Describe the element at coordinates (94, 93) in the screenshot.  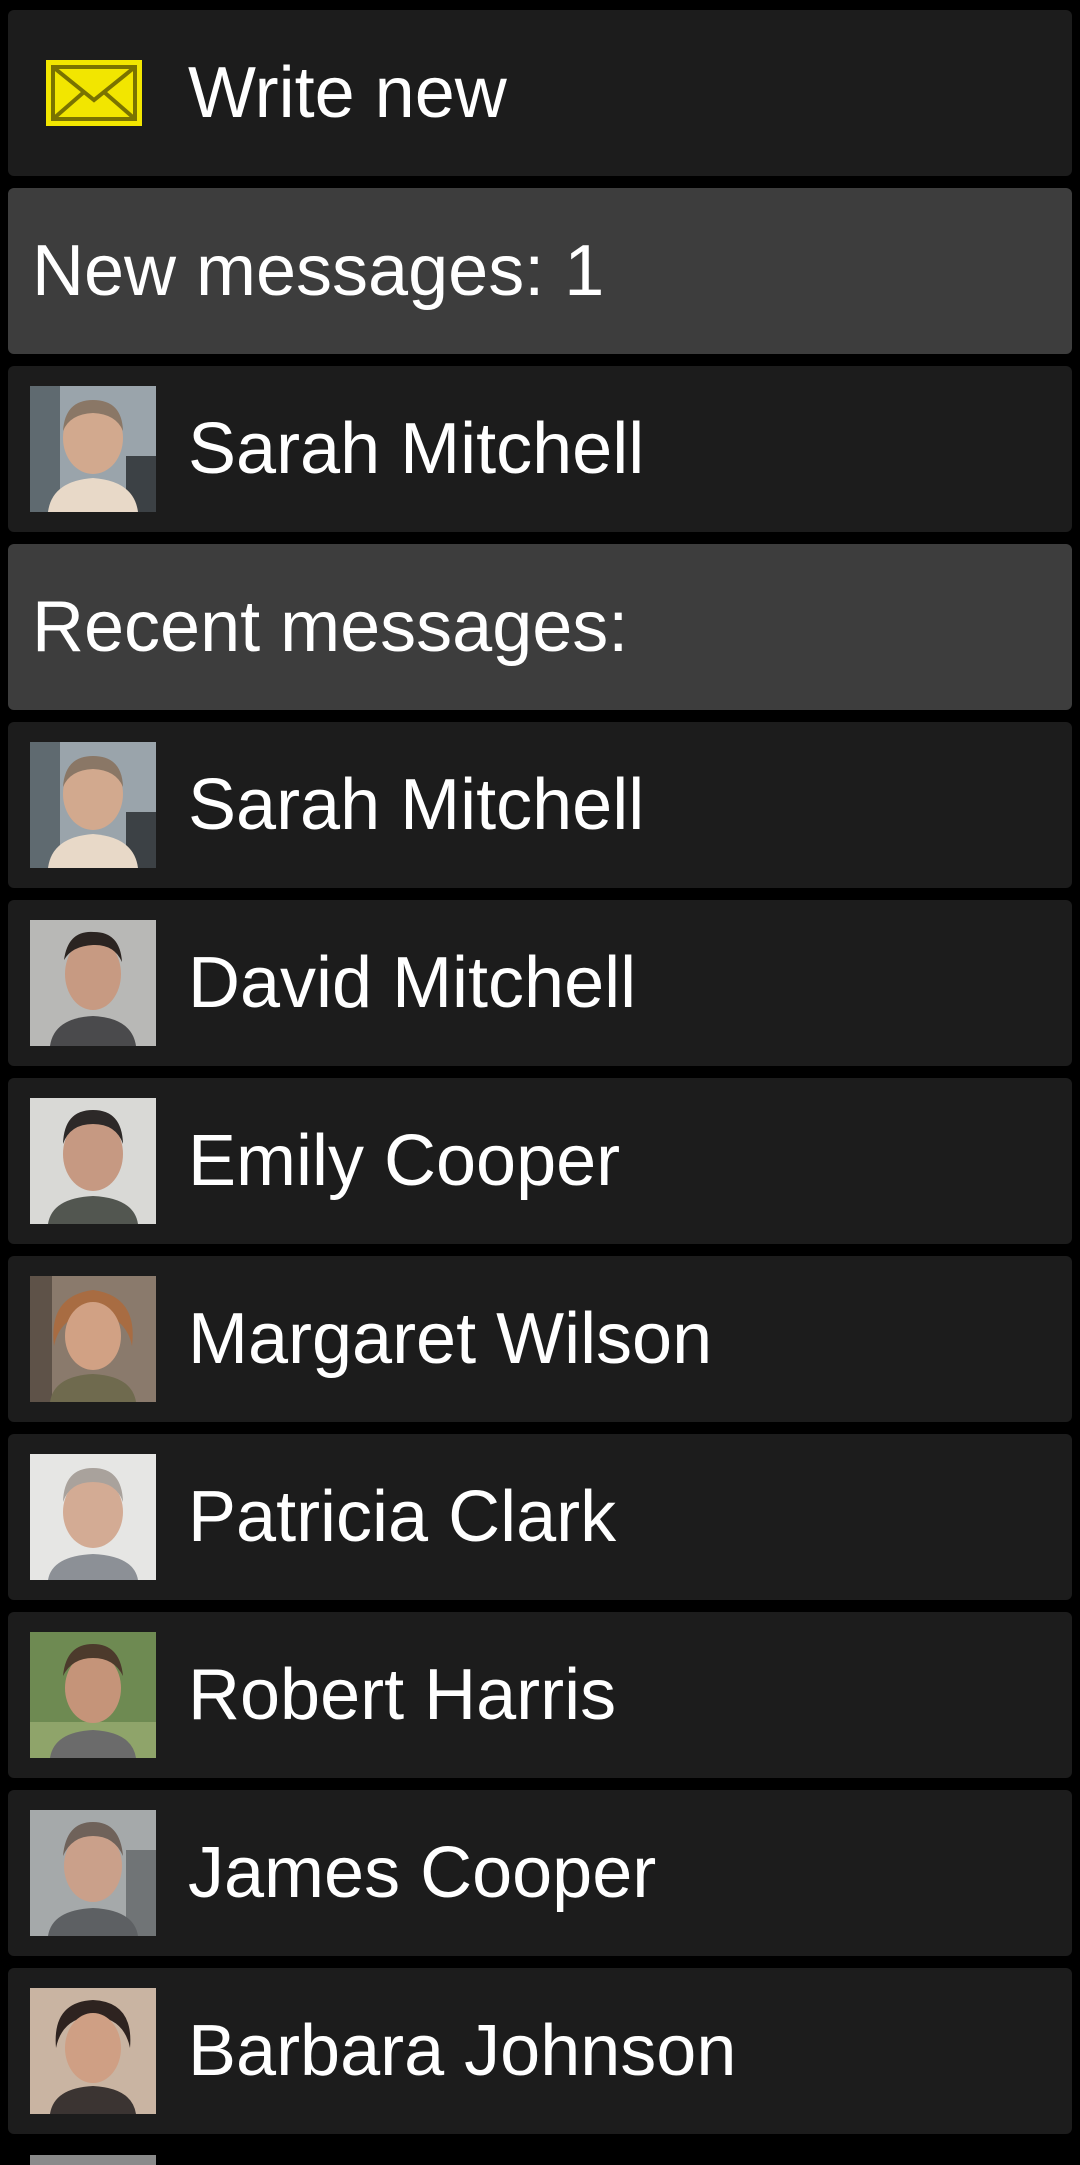
I see `envelope-icon` at that location.